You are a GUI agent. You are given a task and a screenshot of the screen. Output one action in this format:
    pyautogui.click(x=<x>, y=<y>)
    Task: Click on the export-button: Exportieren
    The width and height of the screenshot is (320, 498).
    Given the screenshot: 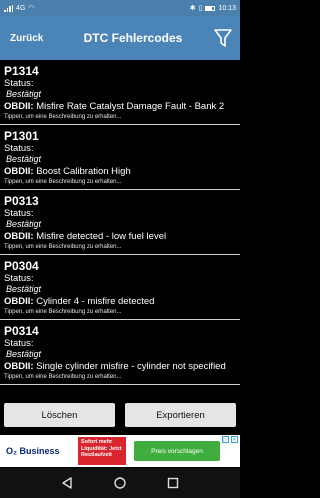 What is the action you would take?
    pyautogui.click(x=180, y=415)
    